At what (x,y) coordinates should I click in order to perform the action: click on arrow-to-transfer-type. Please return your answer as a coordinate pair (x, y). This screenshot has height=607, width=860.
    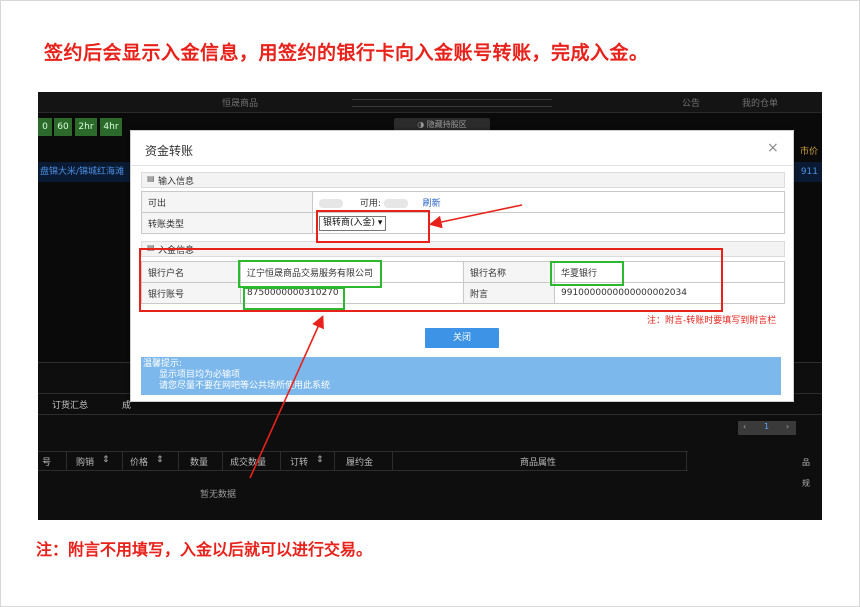
    Looking at the image, I should click on (475, 216).